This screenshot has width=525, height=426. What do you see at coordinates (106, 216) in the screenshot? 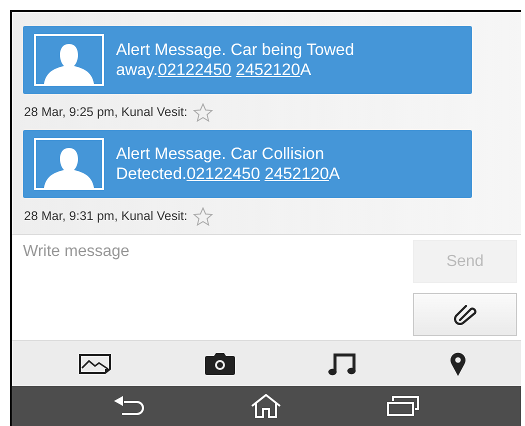
I see `message-timestamp: 28 Mar, 9:31 pm, Kunal Vesit:` at bounding box center [106, 216].